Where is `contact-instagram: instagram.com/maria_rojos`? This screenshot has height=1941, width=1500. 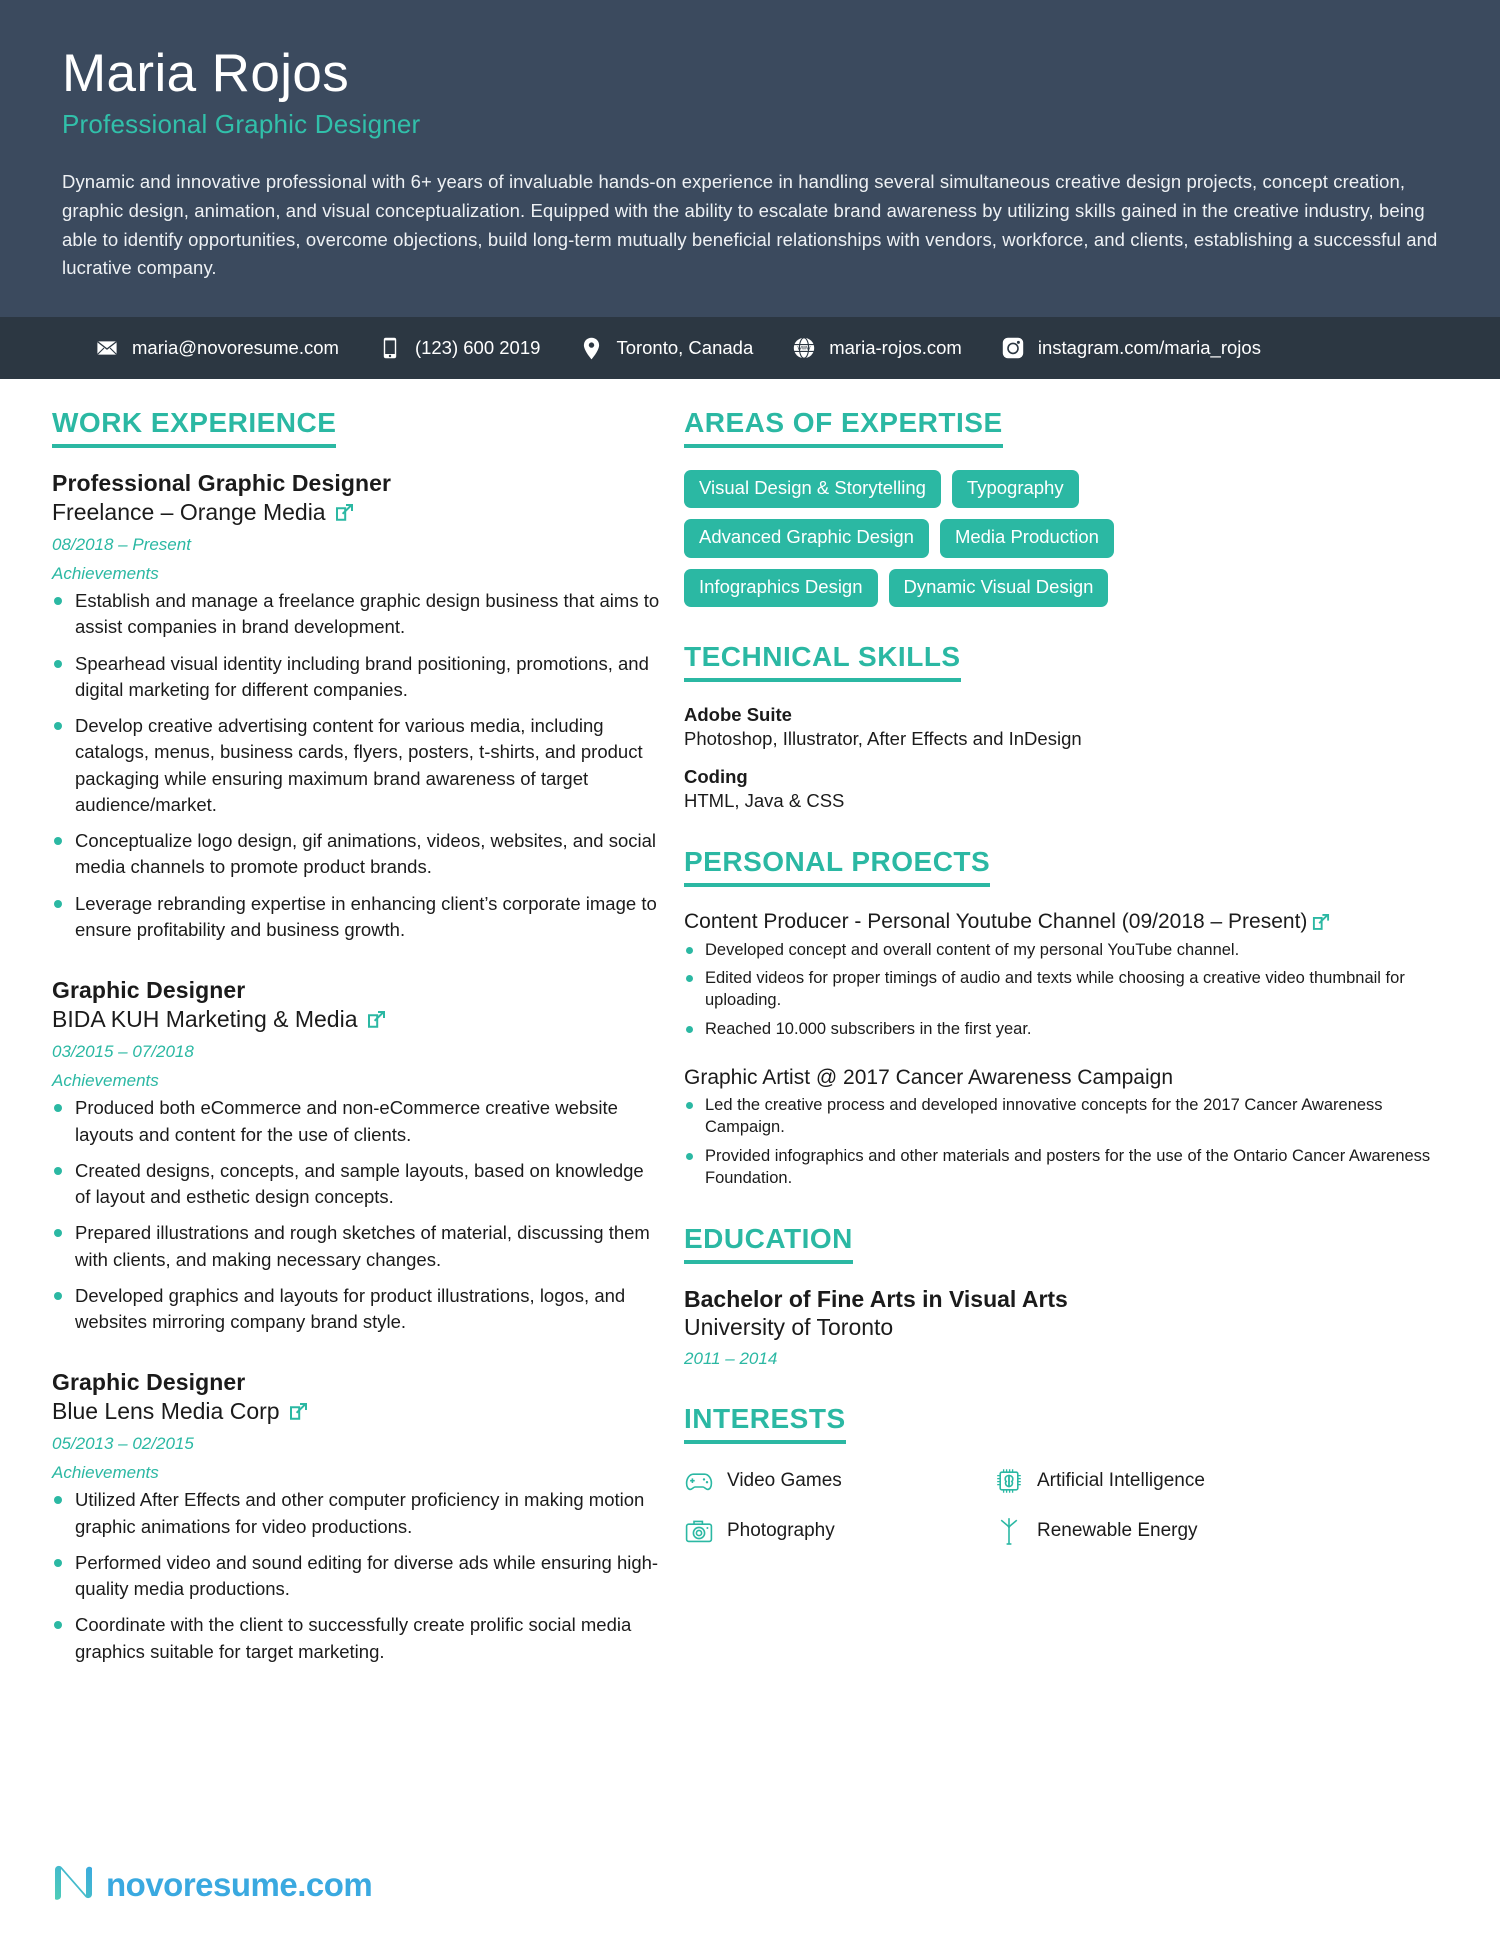
contact-instagram: instagram.com/maria_rojos is located at coordinates (1130, 348).